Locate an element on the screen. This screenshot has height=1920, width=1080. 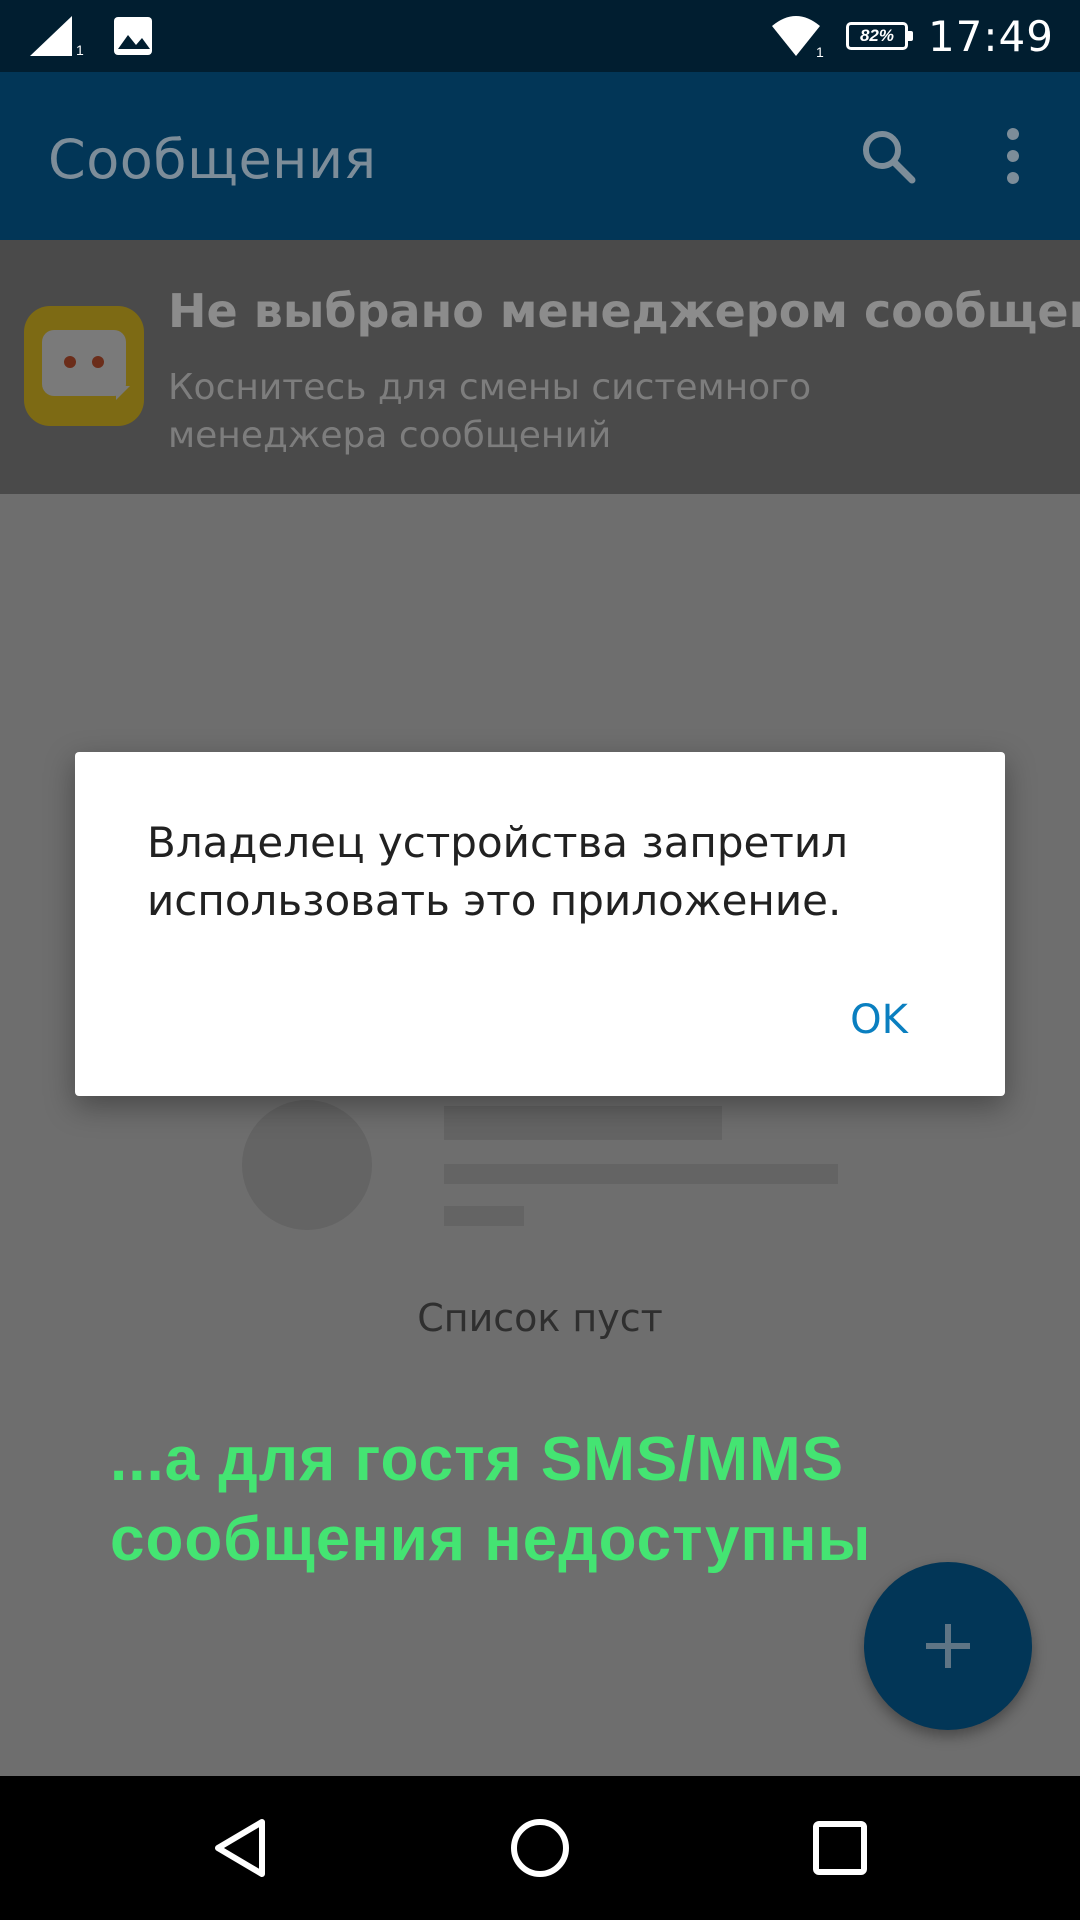
signal-icon: 1 is located at coordinates (56, 36).